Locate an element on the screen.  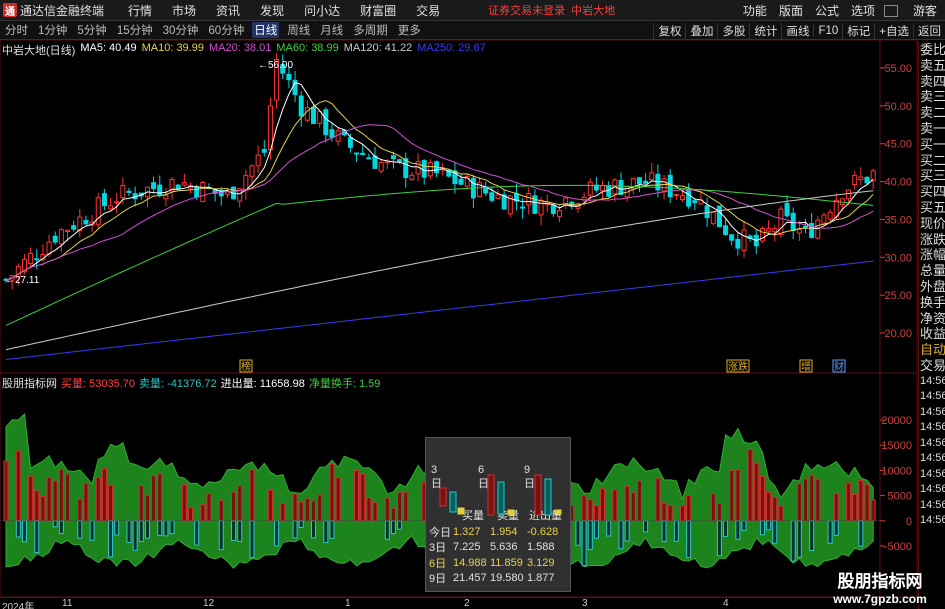
draw-line-button: 画线 is located at coordinates (797, 30).